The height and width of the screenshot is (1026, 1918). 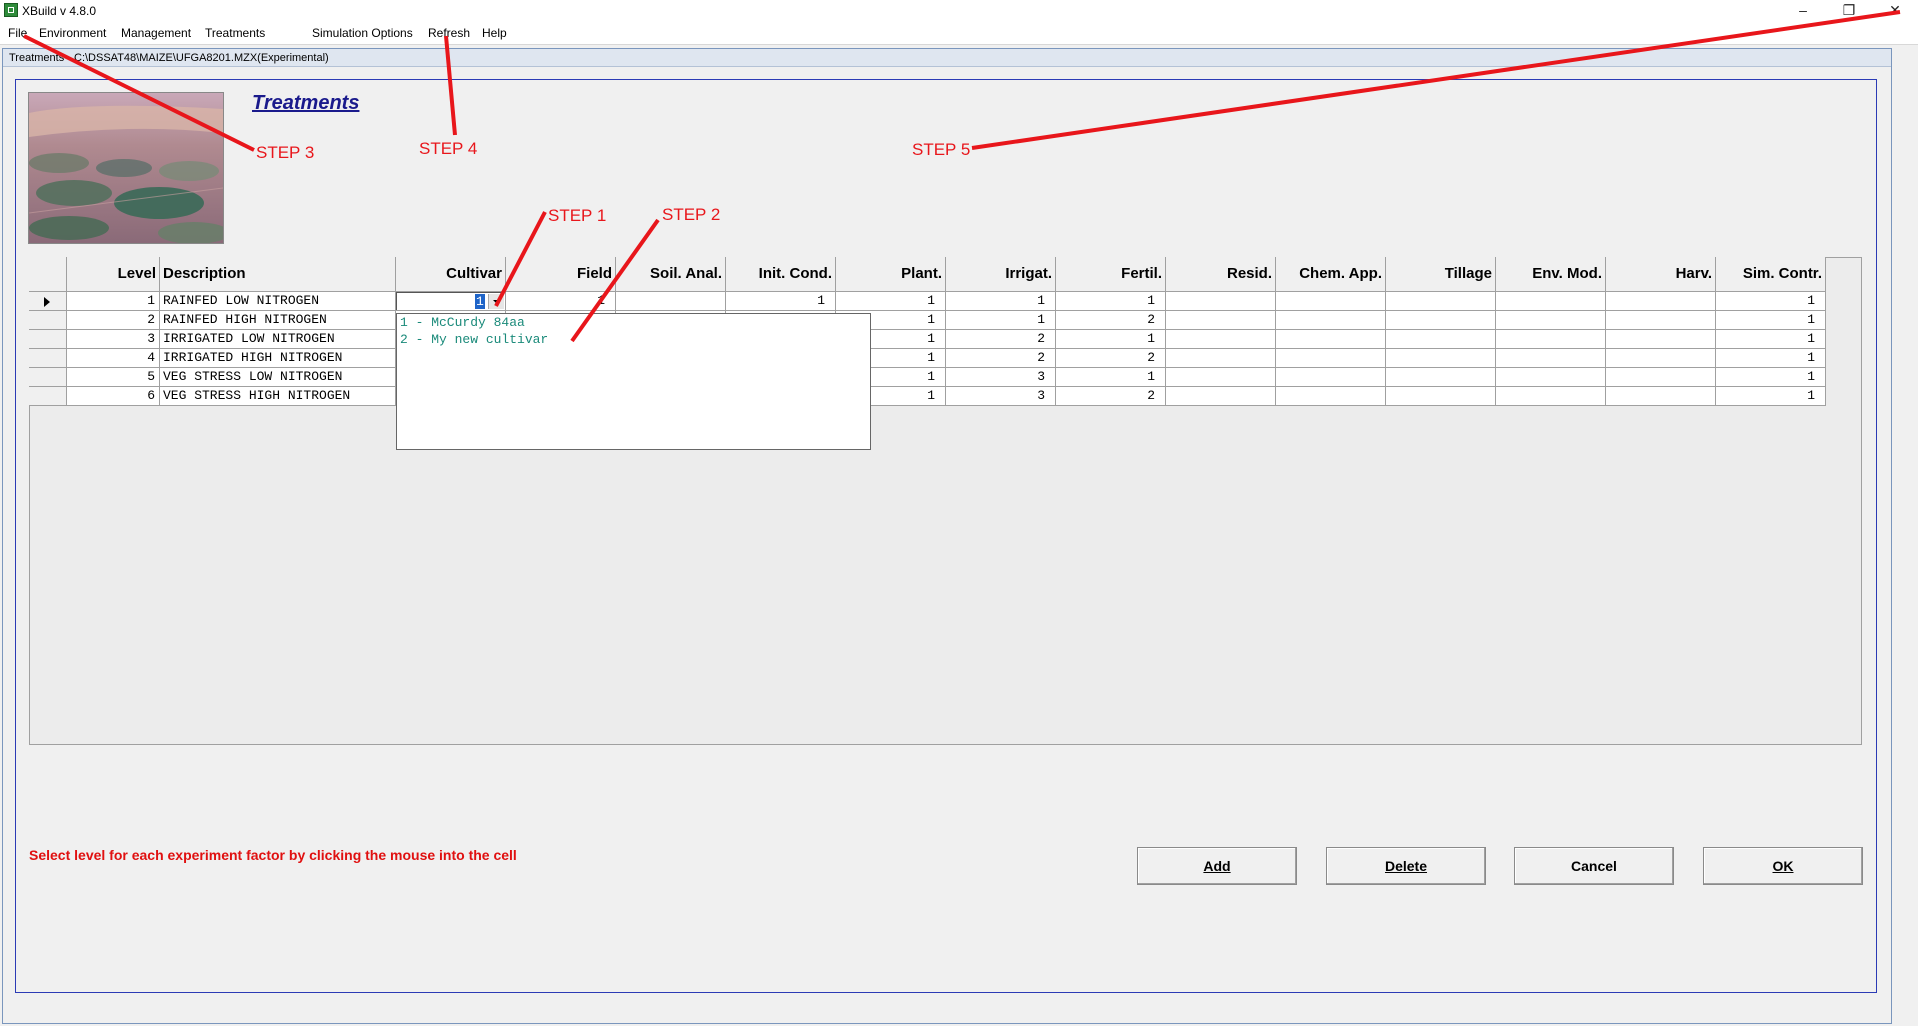 I want to click on close-icon: ✕, so click(x=1895, y=11).